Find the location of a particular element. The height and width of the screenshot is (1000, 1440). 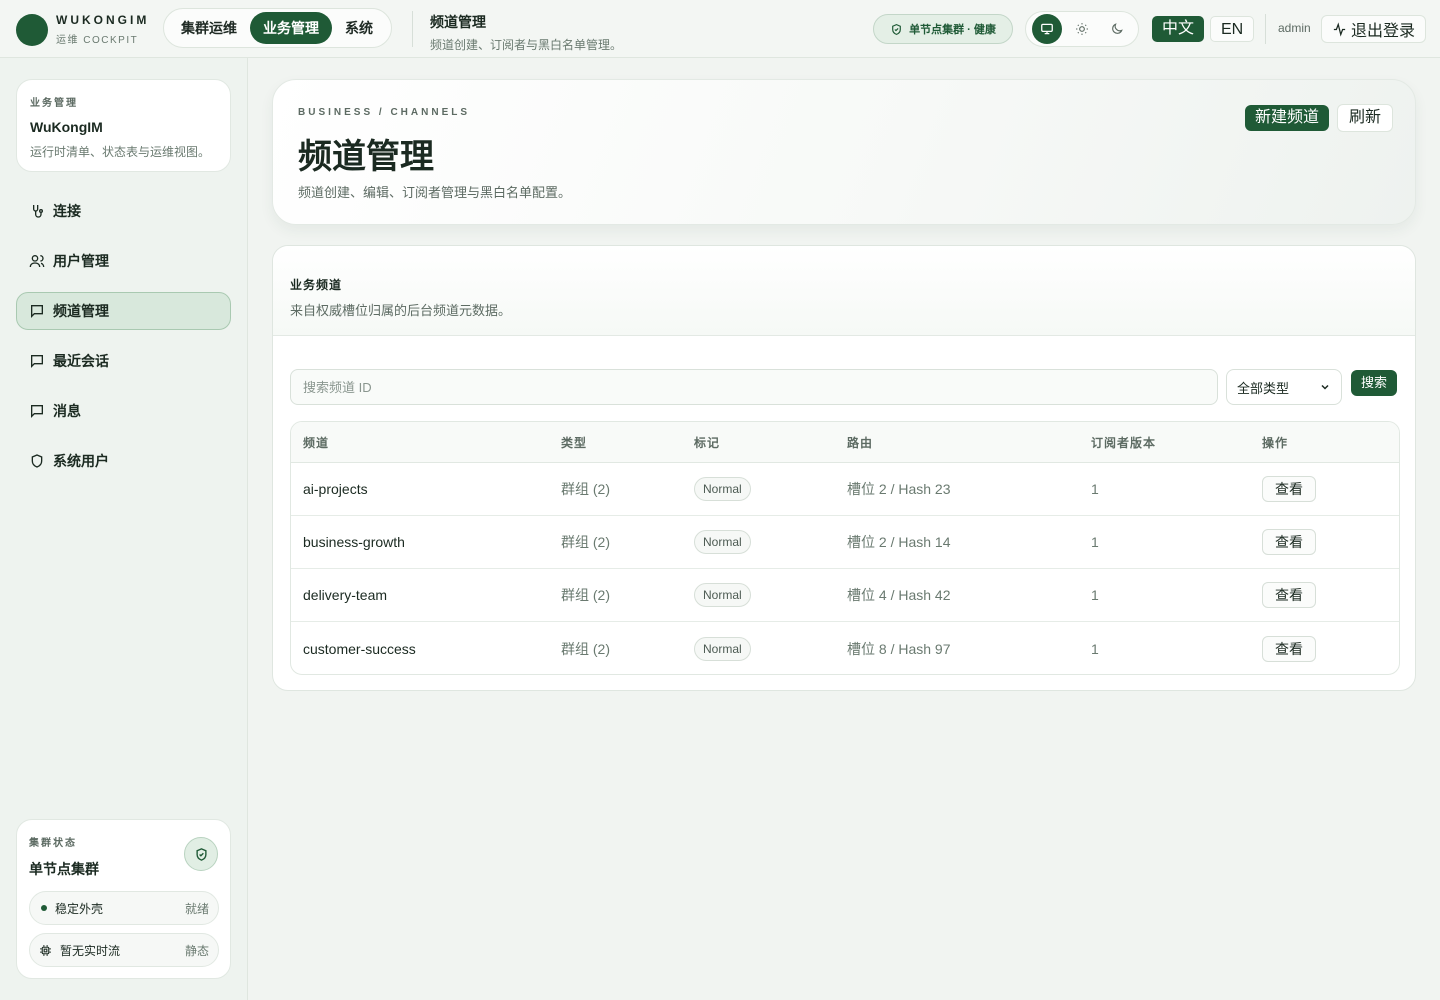

channel-route: 槽位 8 / Hash 97 is located at coordinates (899, 648).